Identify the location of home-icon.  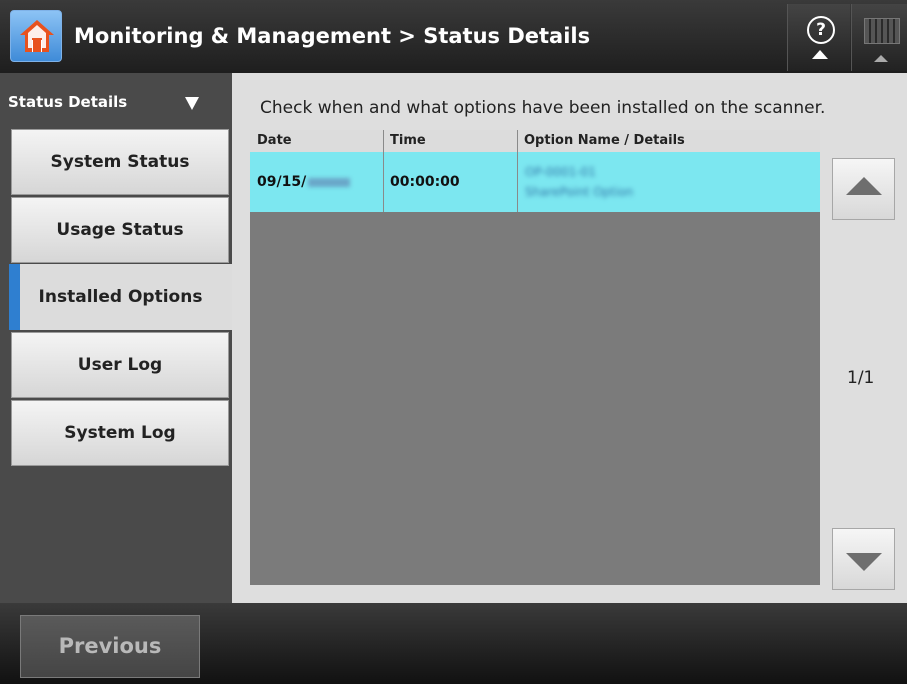
(37, 36).